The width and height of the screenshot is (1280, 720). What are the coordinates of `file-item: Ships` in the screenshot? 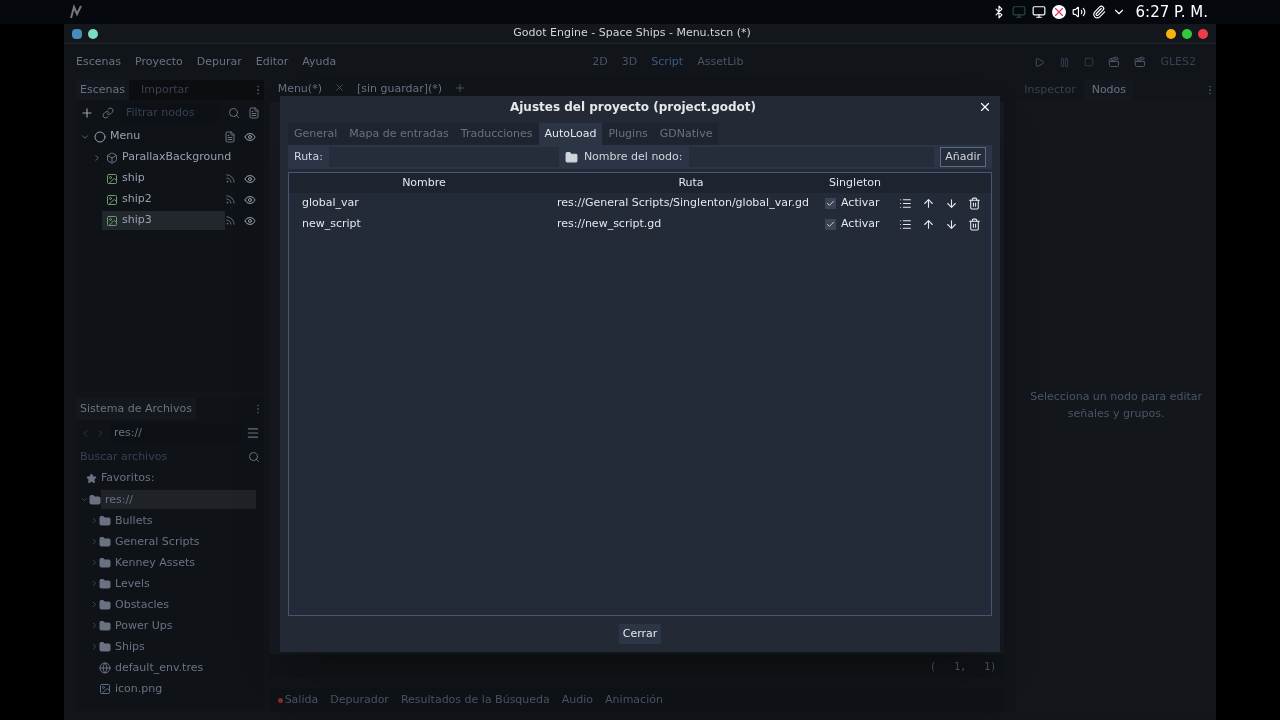 It's located at (183, 646).